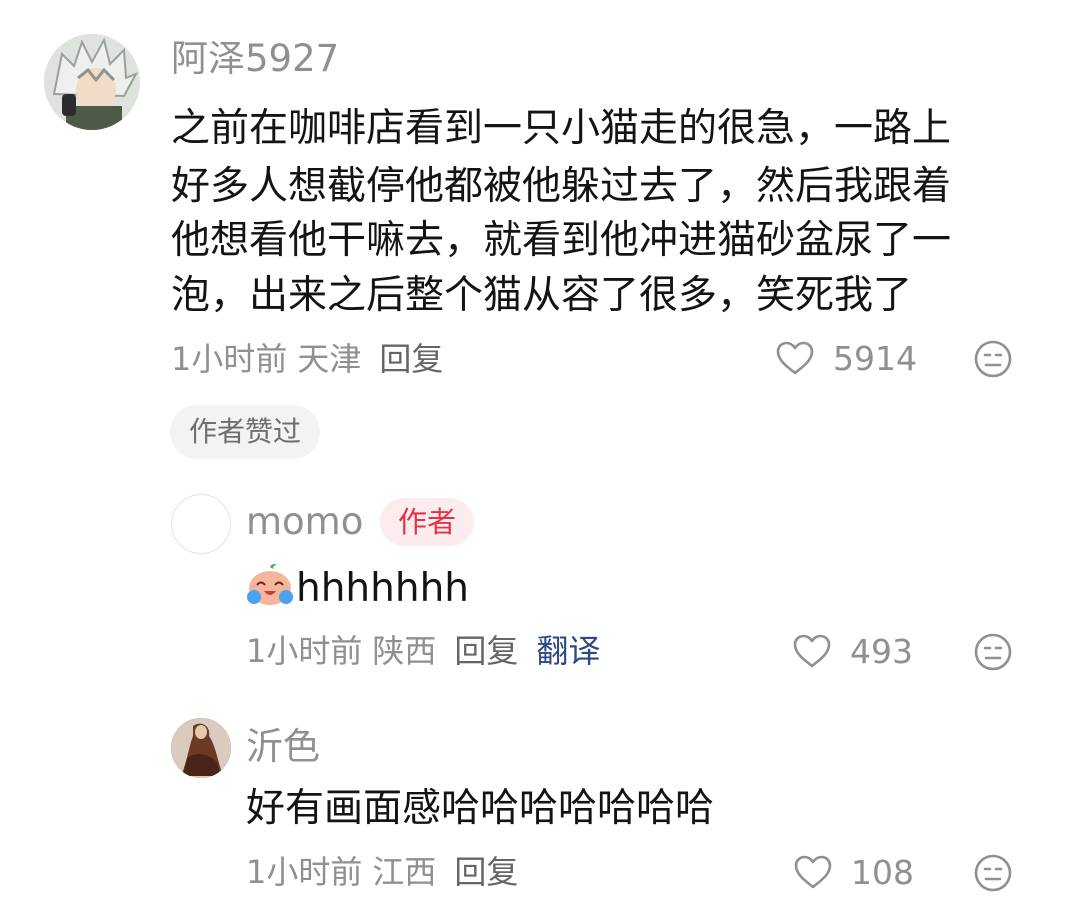 Image resolution: width=1078 pixels, height=916 pixels. I want to click on like-count: 108, so click(882, 872).